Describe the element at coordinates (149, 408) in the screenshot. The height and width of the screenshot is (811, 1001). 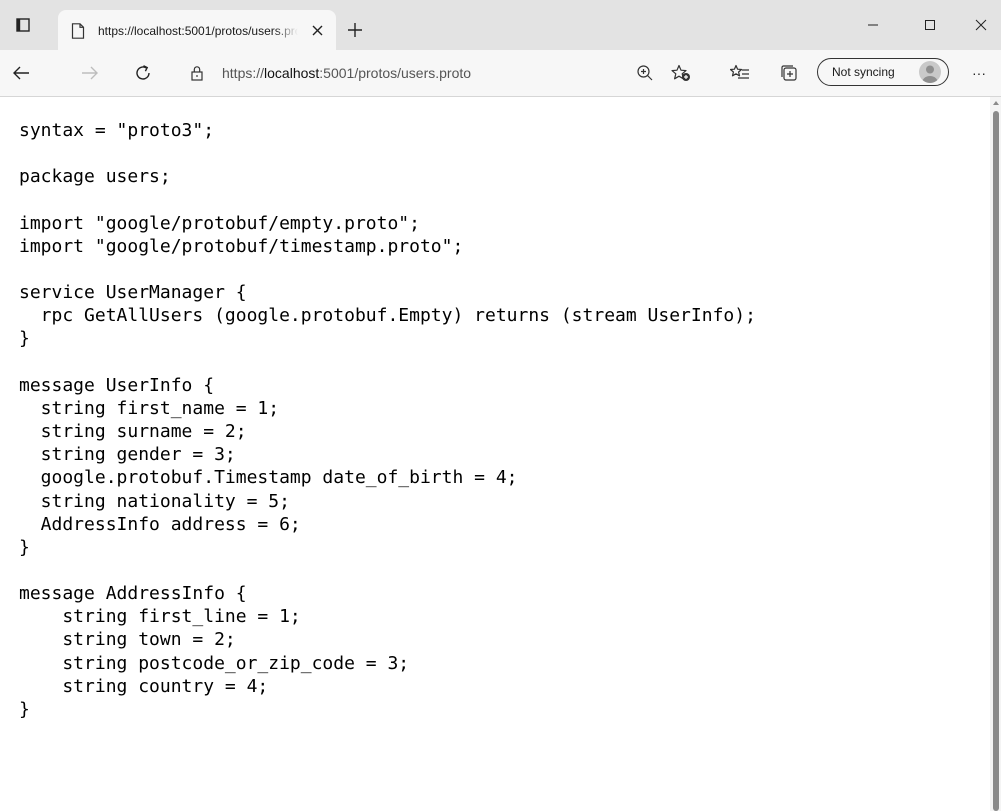
I see `code-line: string first_name = 1;` at that location.